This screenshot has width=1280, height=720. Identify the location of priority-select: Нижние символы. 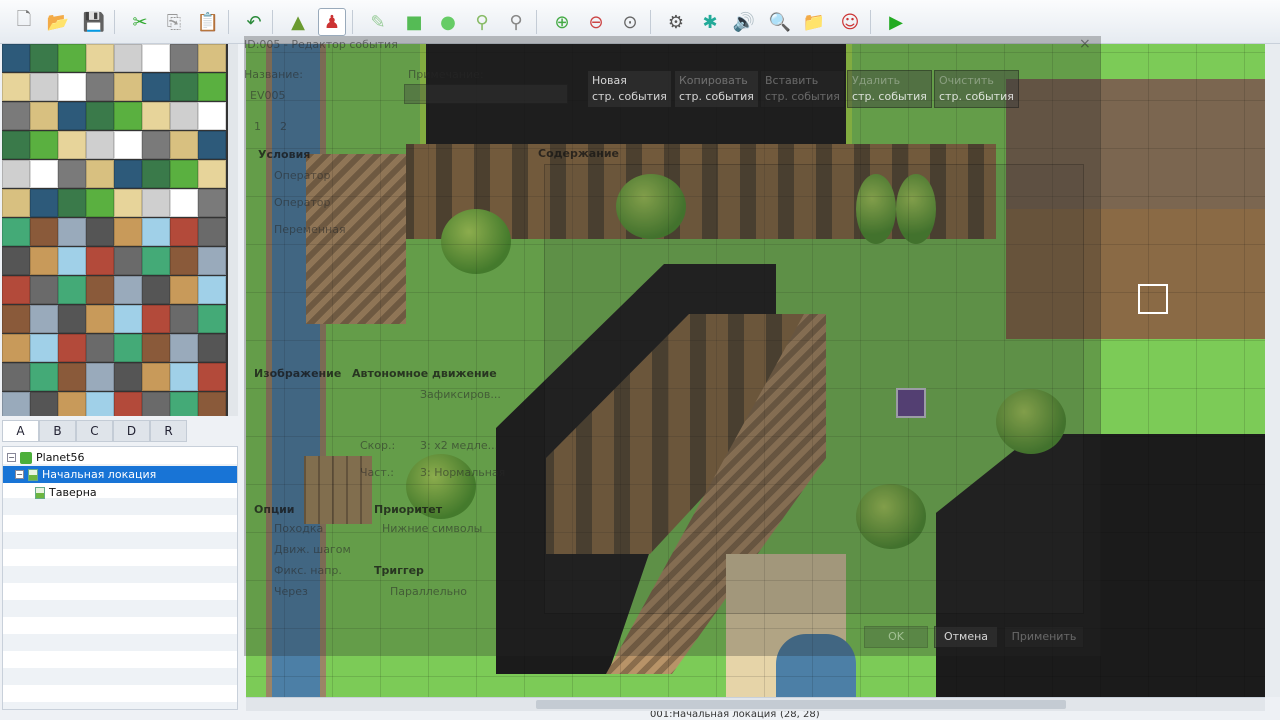
(432, 528).